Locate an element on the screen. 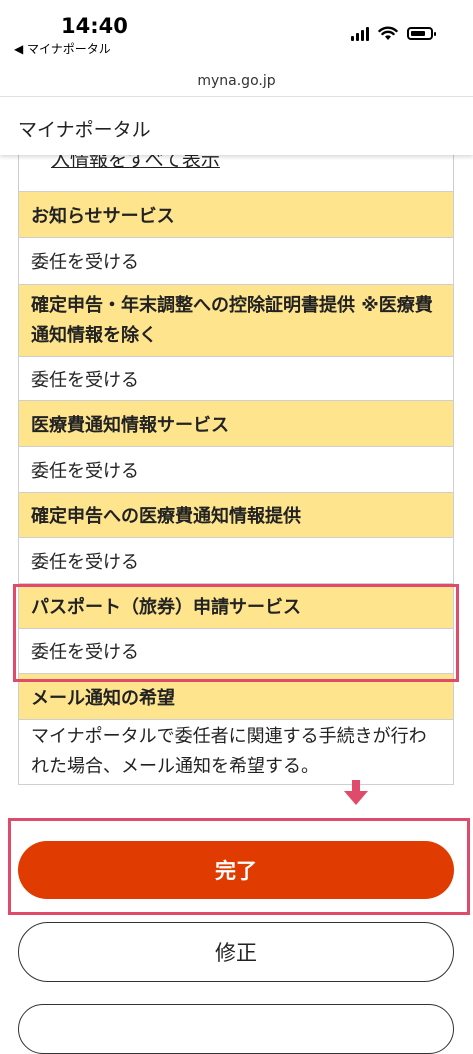 This screenshot has height=1054, width=473. additional-button-partial is located at coordinates (236, 1029).